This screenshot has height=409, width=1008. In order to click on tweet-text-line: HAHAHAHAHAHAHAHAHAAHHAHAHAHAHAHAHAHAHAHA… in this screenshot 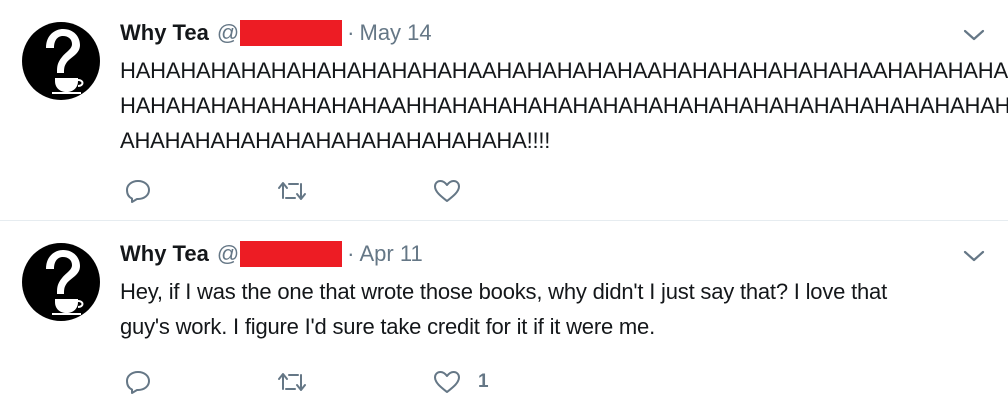, I will do `click(564, 105)`.